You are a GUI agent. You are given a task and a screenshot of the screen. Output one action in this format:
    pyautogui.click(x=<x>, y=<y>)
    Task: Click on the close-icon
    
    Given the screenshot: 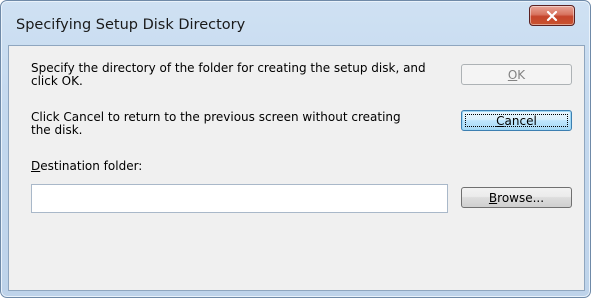 What is the action you would take?
    pyautogui.click(x=552, y=15)
    